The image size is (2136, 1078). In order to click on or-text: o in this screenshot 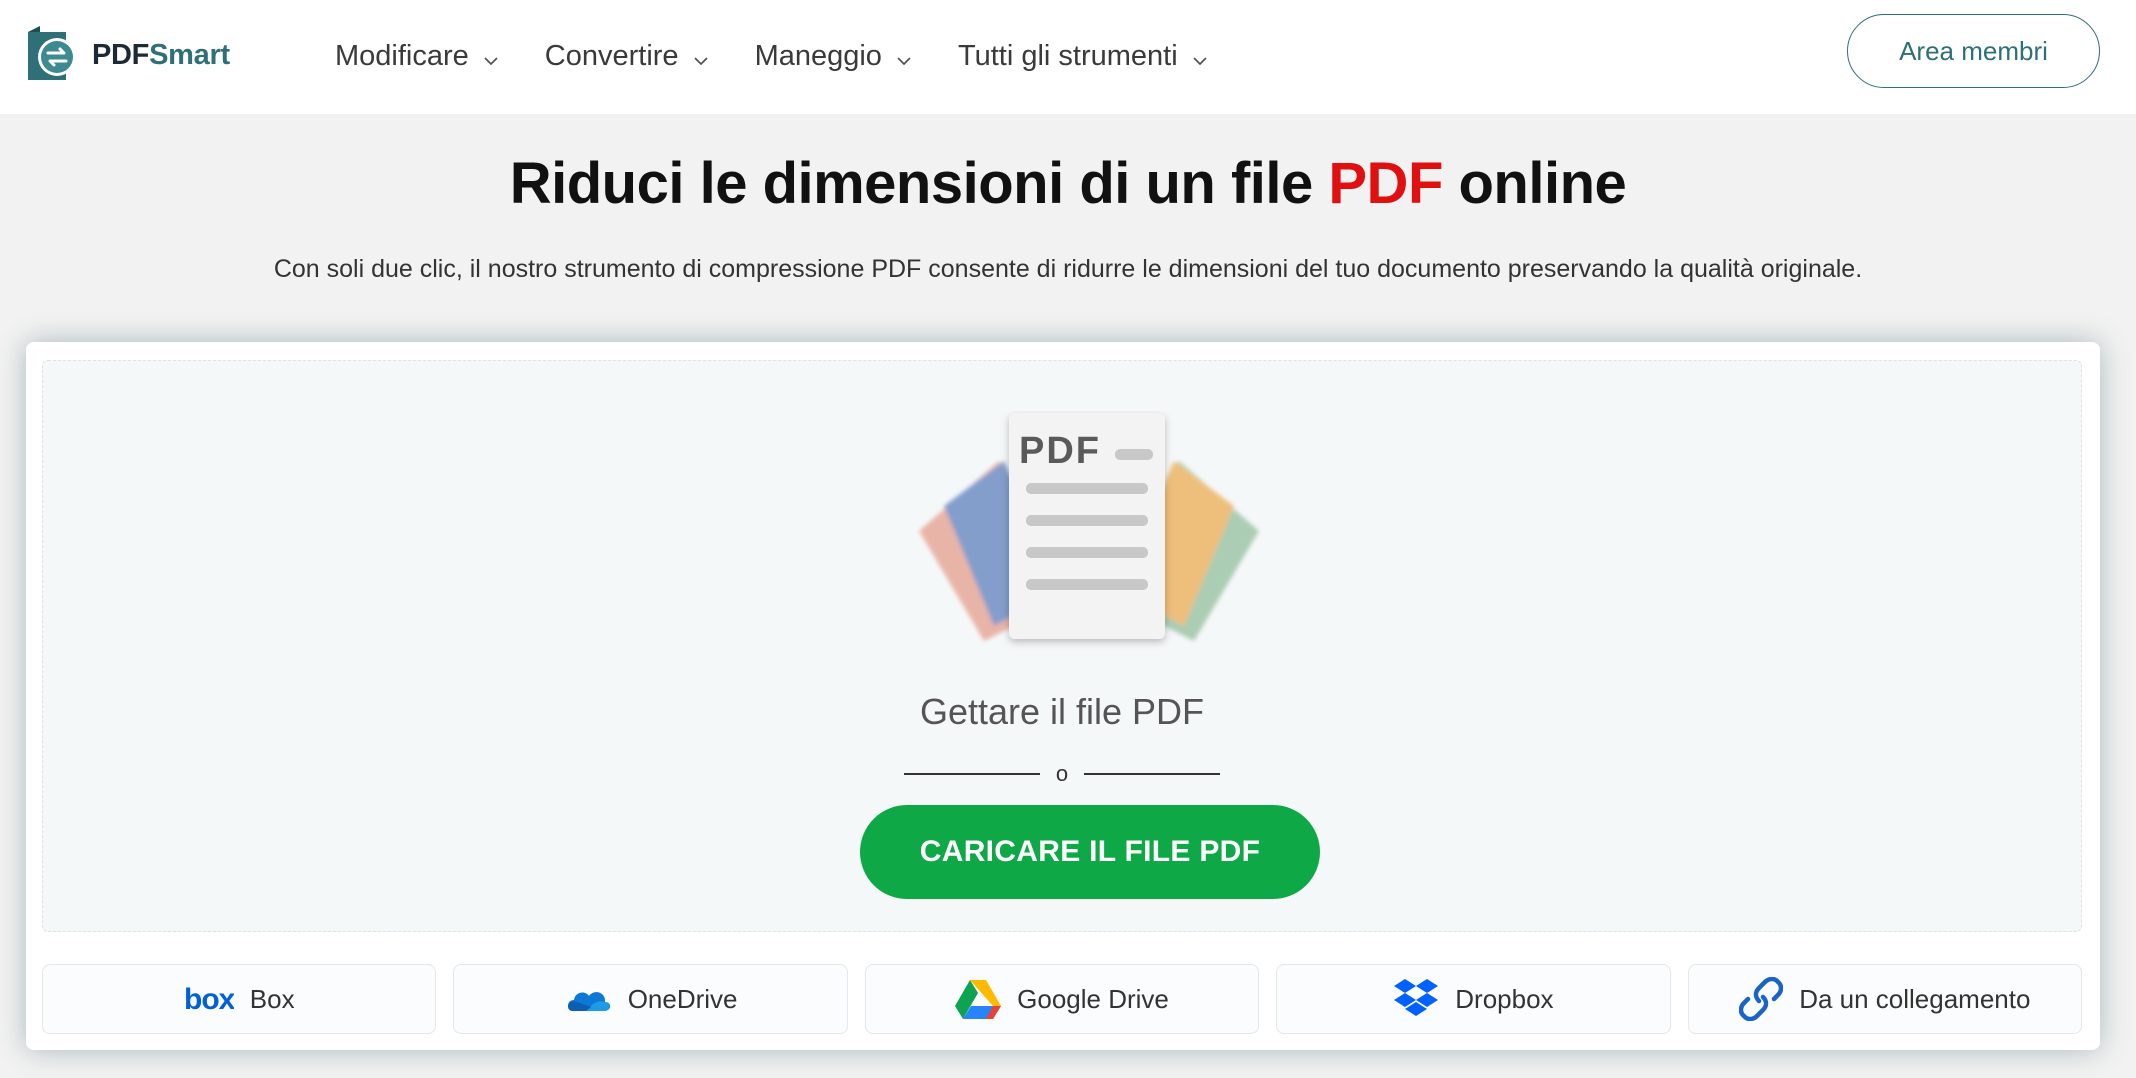, I will do `click(1062, 773)`.